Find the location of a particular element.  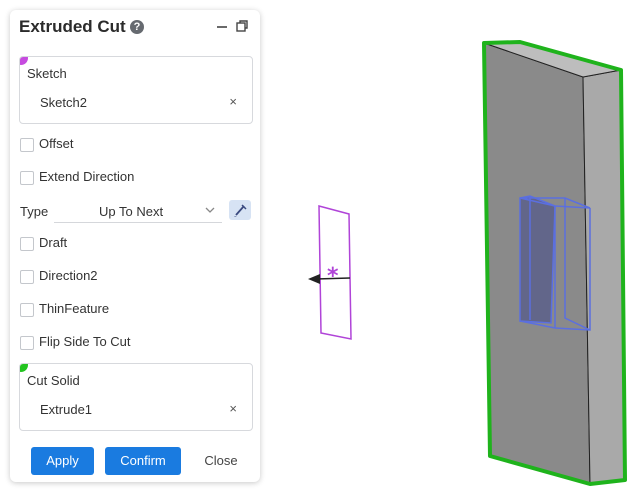

sketch-label: Sketch is located at coordinates (47, 73).